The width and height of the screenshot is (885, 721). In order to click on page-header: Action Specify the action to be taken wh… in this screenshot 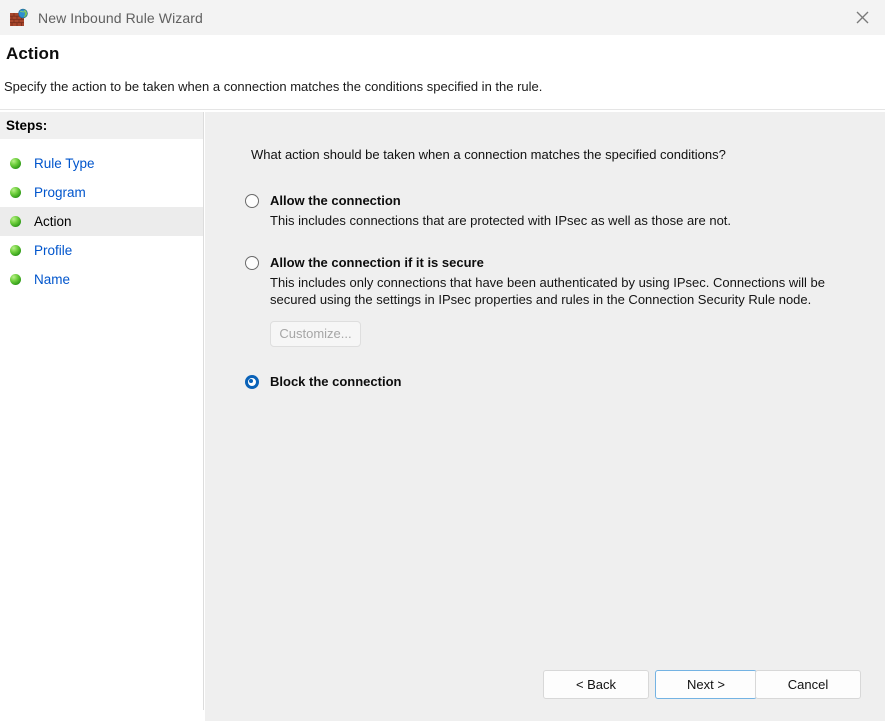, I will do `click(442, 72)`.